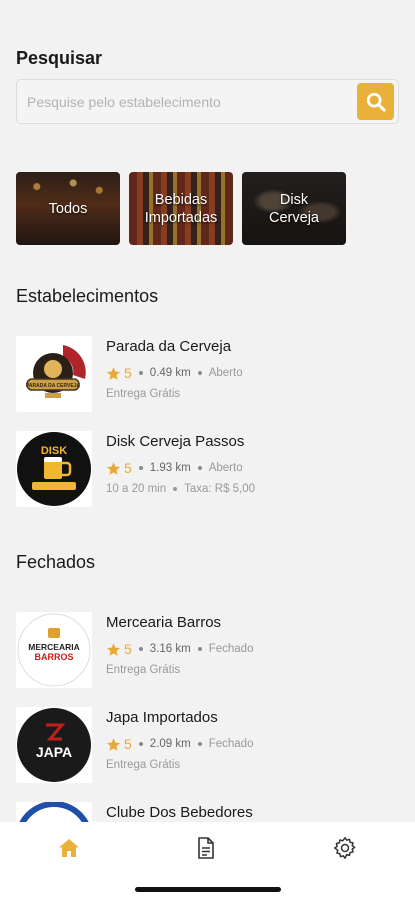 The width and height of the screenshot is (415, 900). I want to click on search-button, so click(375, 101).